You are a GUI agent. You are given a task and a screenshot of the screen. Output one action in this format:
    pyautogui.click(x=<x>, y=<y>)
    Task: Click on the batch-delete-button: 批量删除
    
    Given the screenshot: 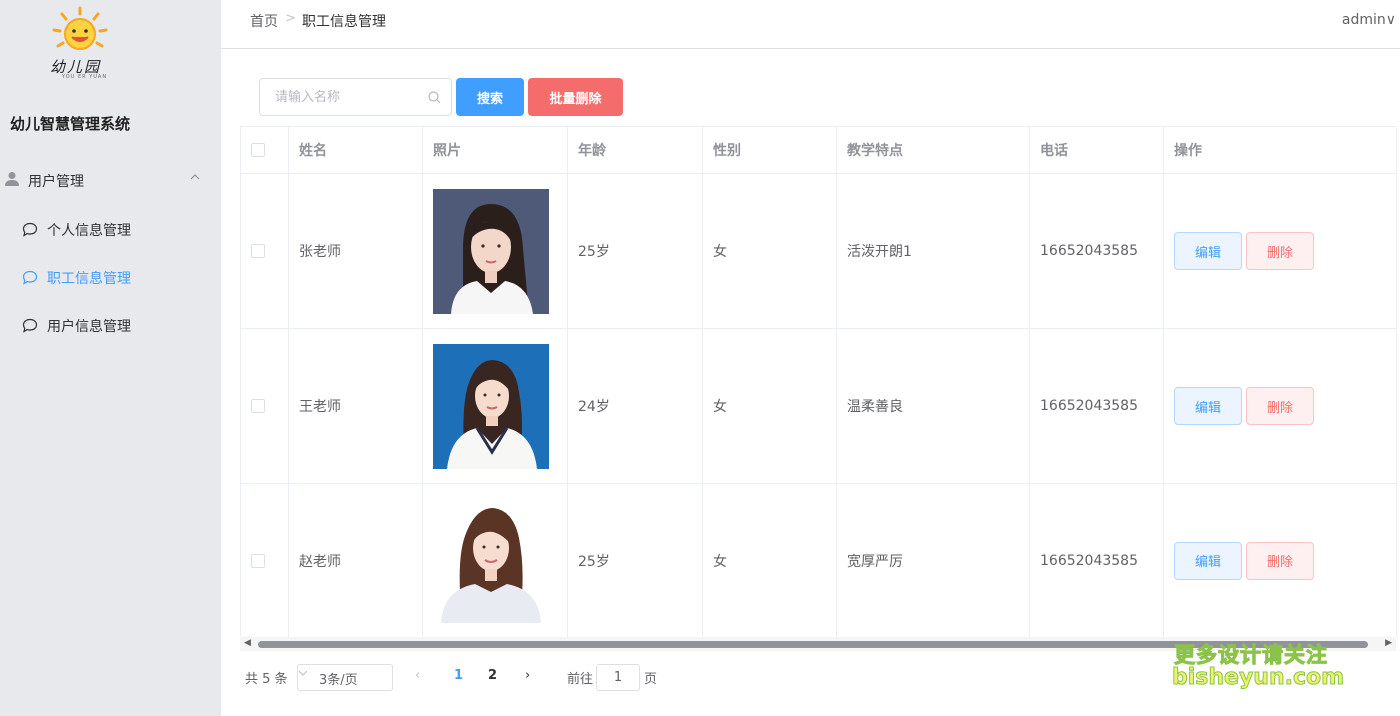 What is the action you would take?
    pyautogui.click(x=575, y=97)
    